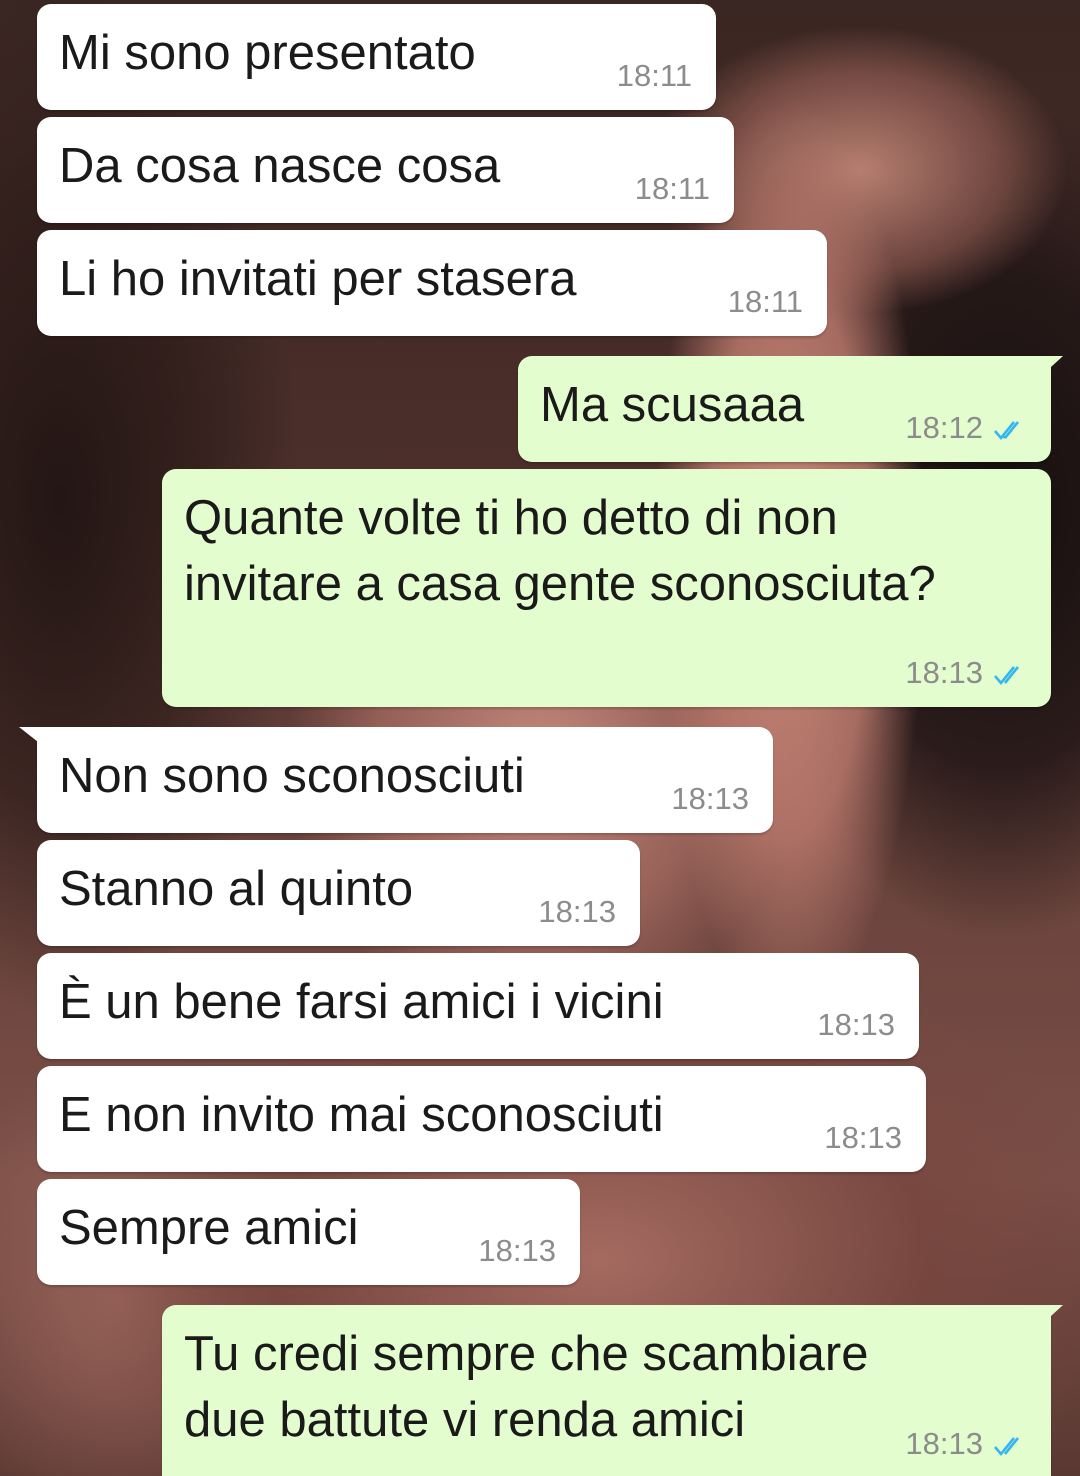 The width and height of the screenshot is (1080, 1476). I want to click on message-bubble-incoming: Mi sono presentato 18:11, so click(376, 57).